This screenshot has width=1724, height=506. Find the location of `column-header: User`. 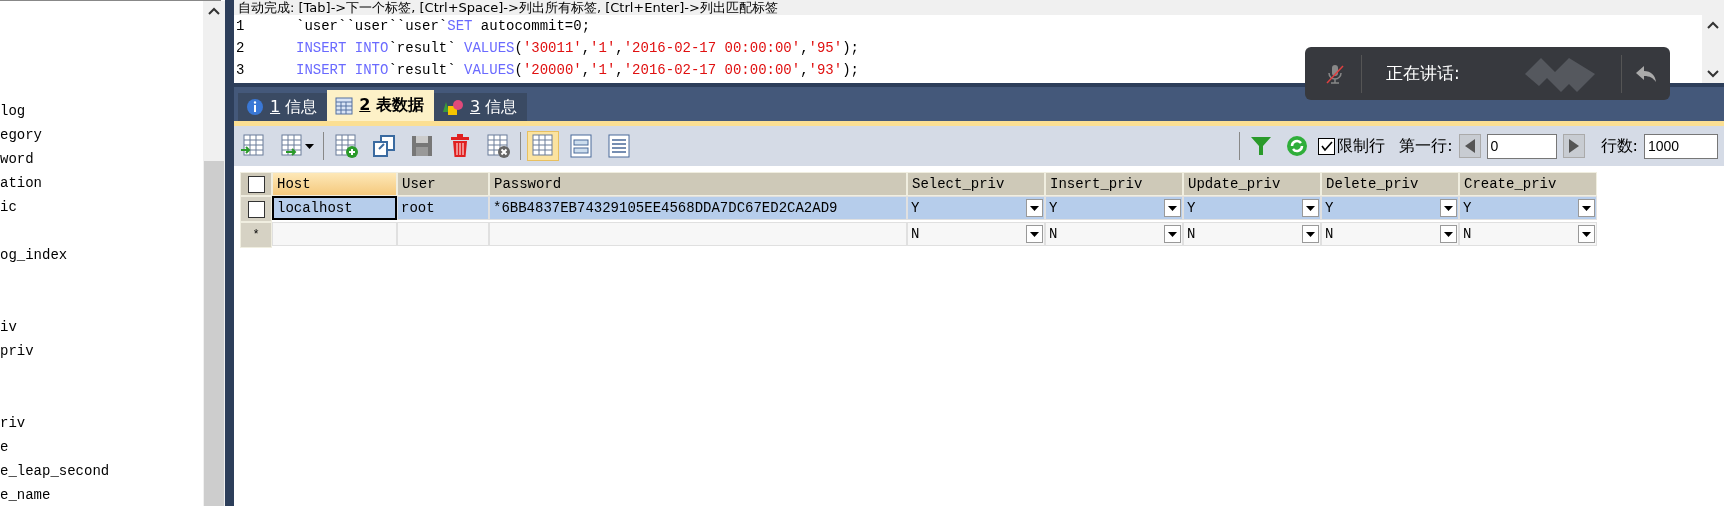

column-header: User is located at coordinates (443, 184).